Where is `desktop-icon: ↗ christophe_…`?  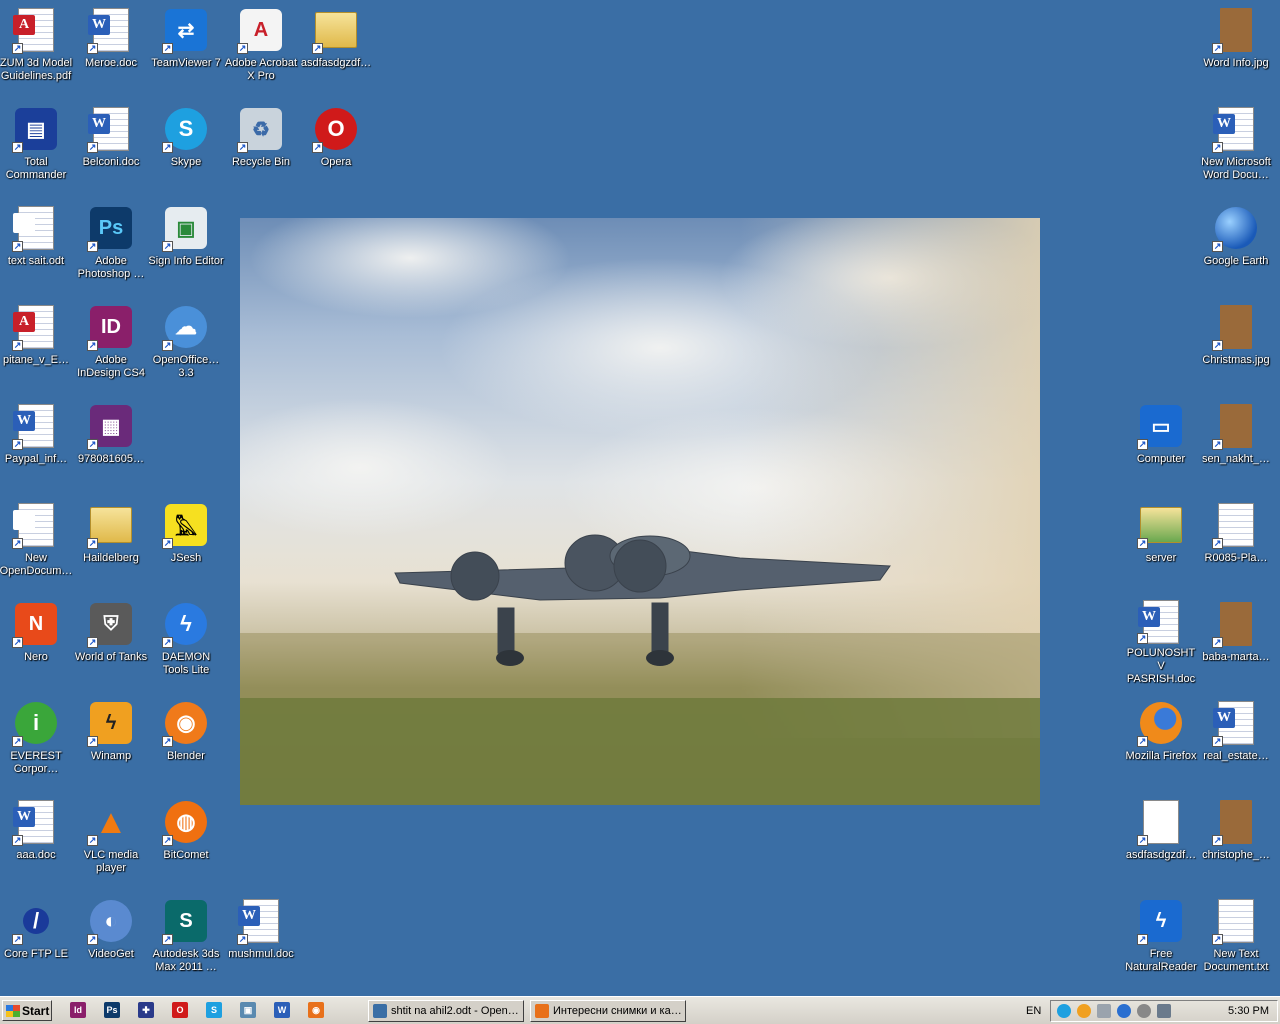
desktop-icon: ↗ christophe_… is located at coordinates (1236, 838).